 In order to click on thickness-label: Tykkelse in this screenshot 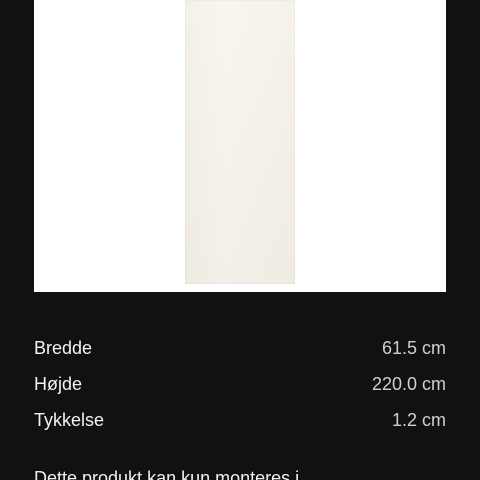, I will do `click(69, 420)`.